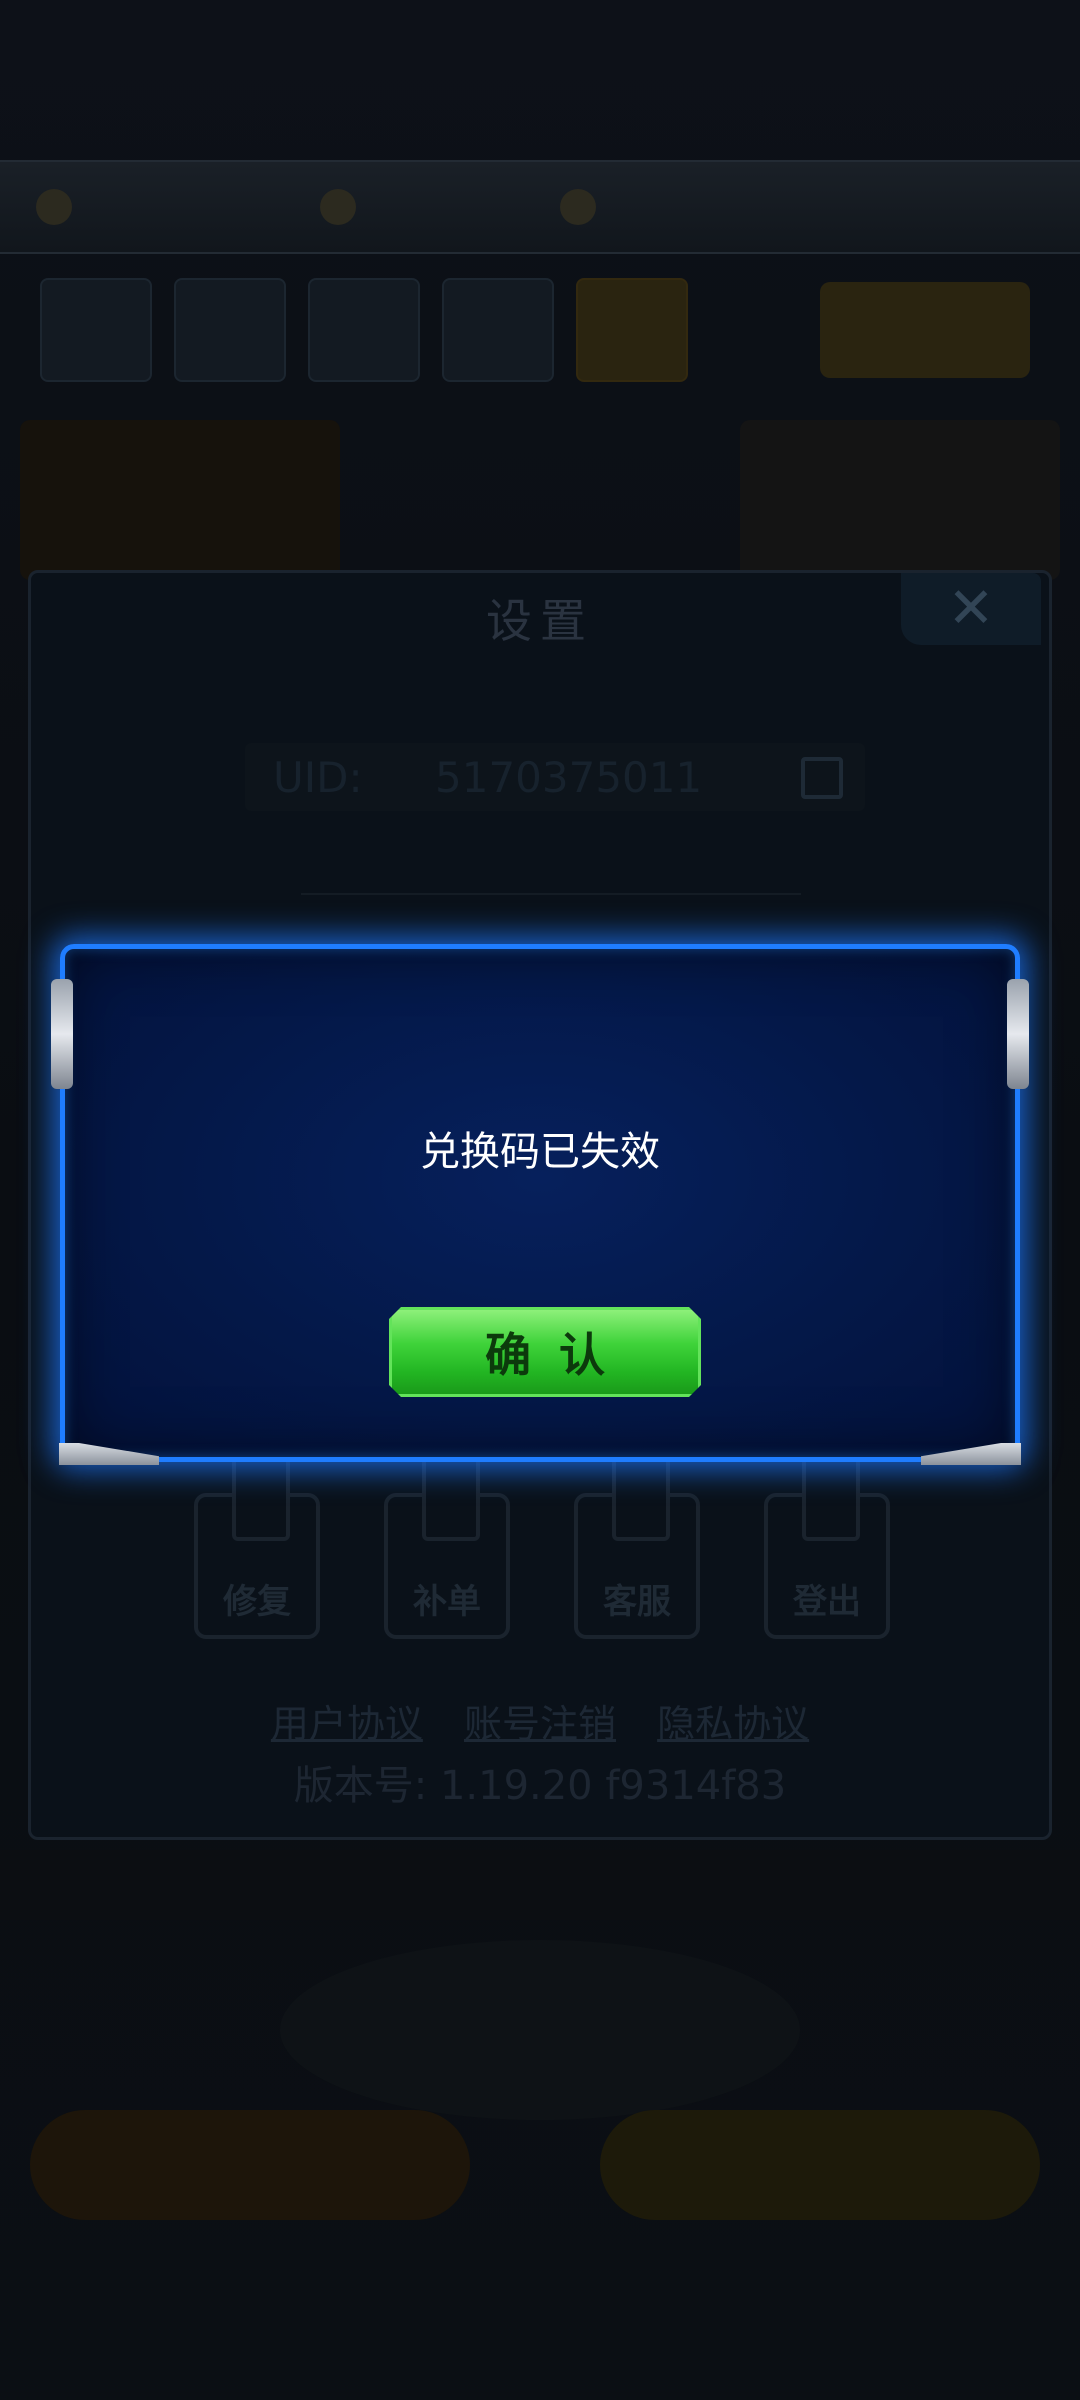  What do you see at coordinates (447, 1602) in the screenshot?
I see `reissue-order-label: 补单` at bounding box center [447, 1602].